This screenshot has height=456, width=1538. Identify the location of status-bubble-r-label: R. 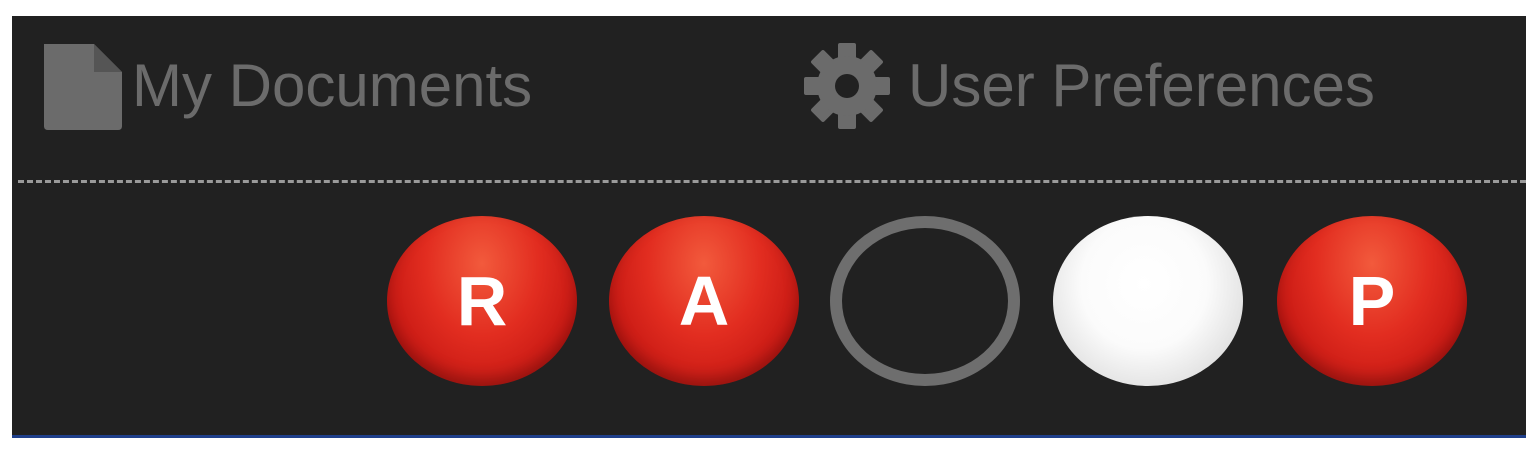
(482, 301).